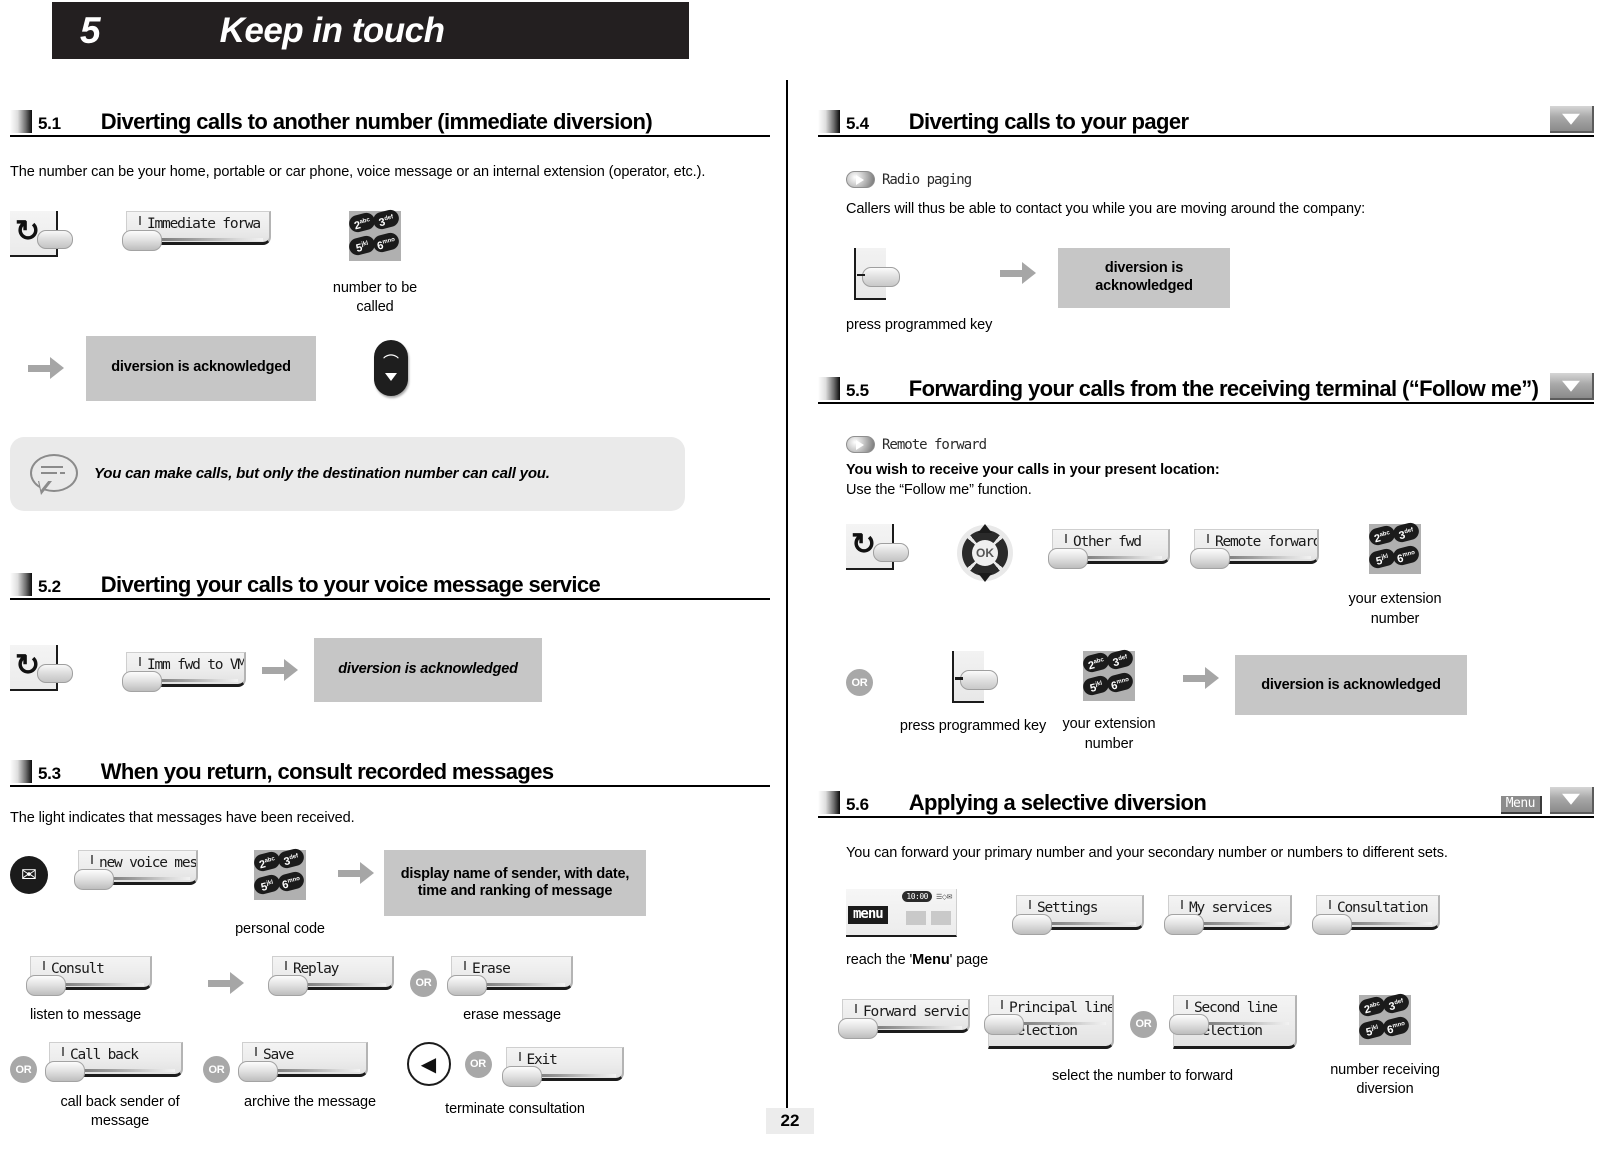 The width and height of the screenshot is (1604, 1154). Describe the element at coordinates (1228, 915) in the screenshot. I see `softkey-my-services: My services` at that location.